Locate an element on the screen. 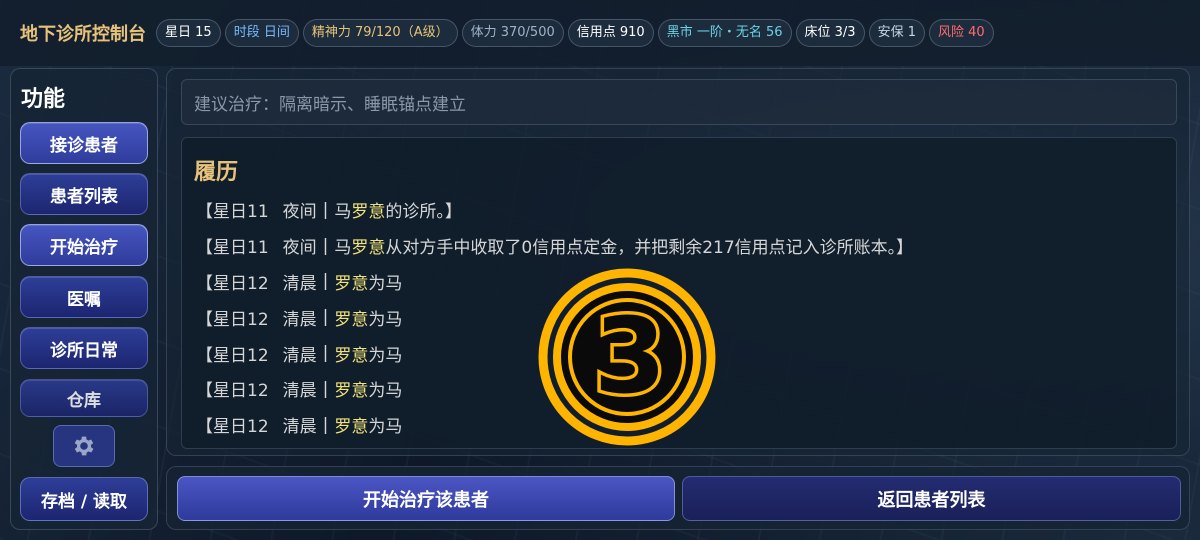  history-entry: 【星日11 夜间 | 马罗意 的诊所。】 is located at coordinates (681, 210).